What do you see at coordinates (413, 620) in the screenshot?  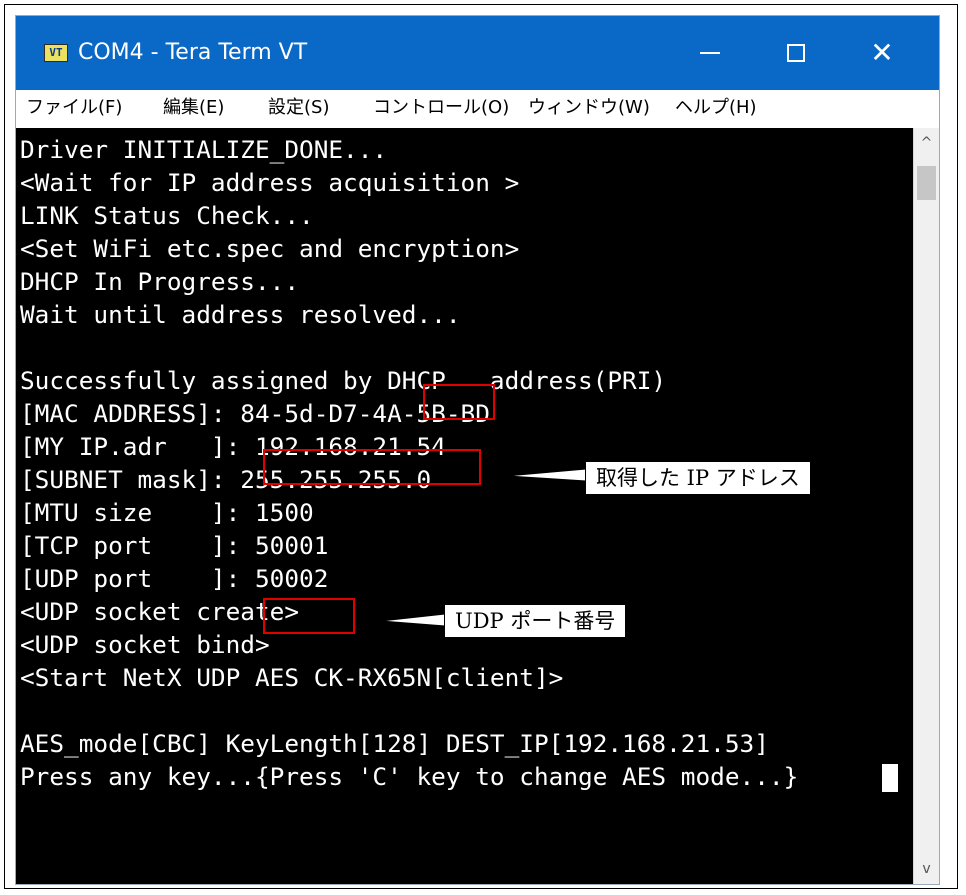 I see `udp-callout-pointer` at bounding box center [413, 620].